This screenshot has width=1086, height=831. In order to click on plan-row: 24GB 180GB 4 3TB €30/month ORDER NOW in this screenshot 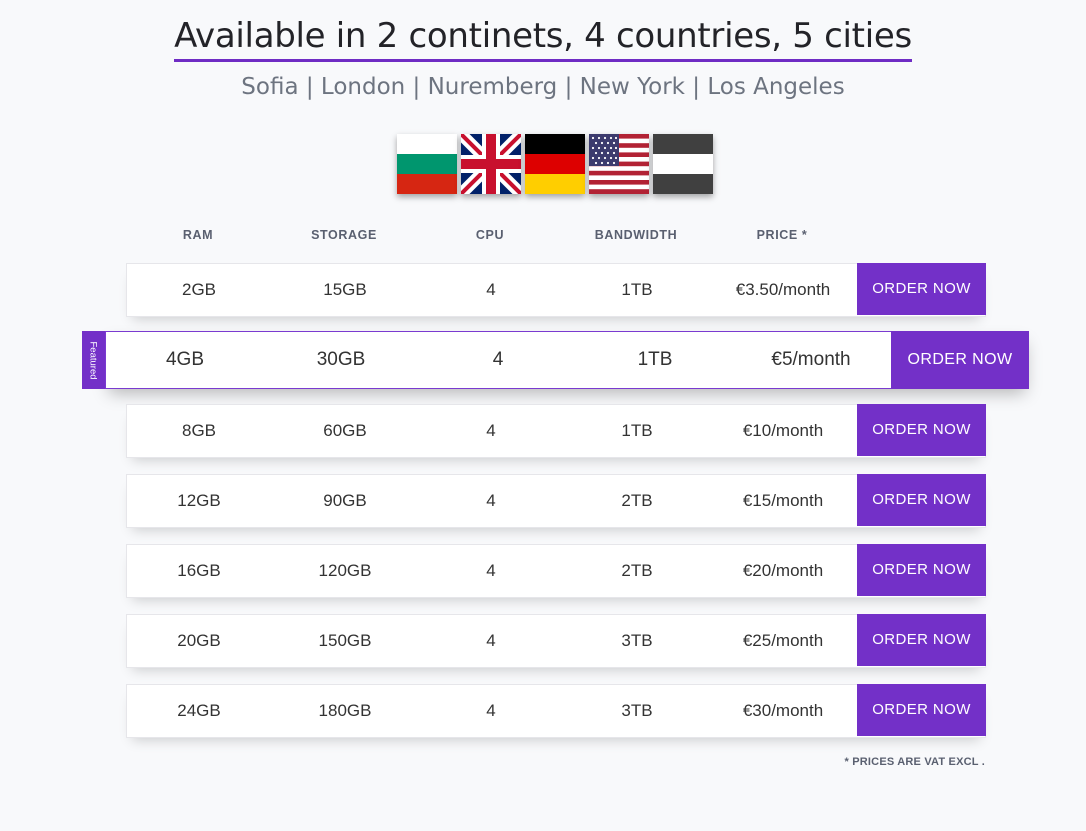, I will do `click(556, 711)`.